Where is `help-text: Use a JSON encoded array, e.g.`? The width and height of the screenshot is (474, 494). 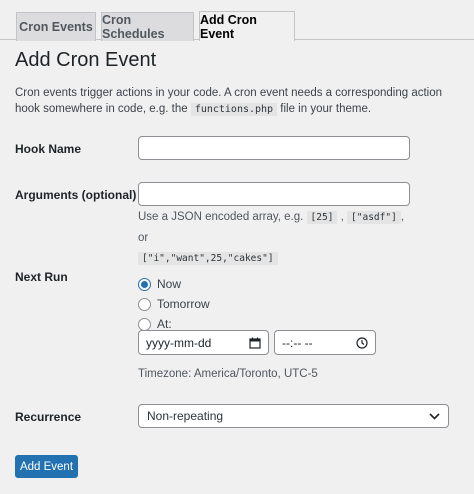
help-text: Use a JSON encoded array, e.g. is located at coordinates (222, 217).